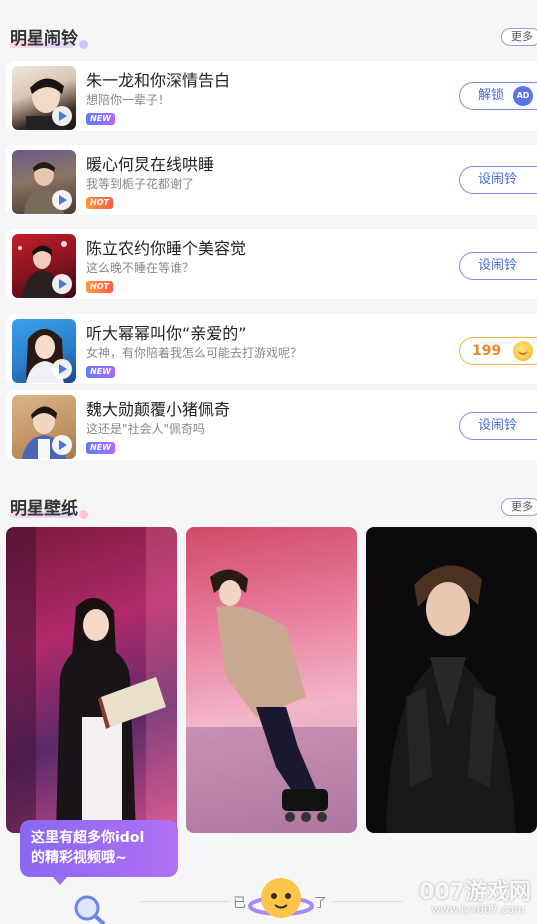 This screenshot has height=924, width=537. Describe the element at coordinates (88, 838) in the screenshot. I see `tooltip-line-1: 这里有超多你idol` at that location.